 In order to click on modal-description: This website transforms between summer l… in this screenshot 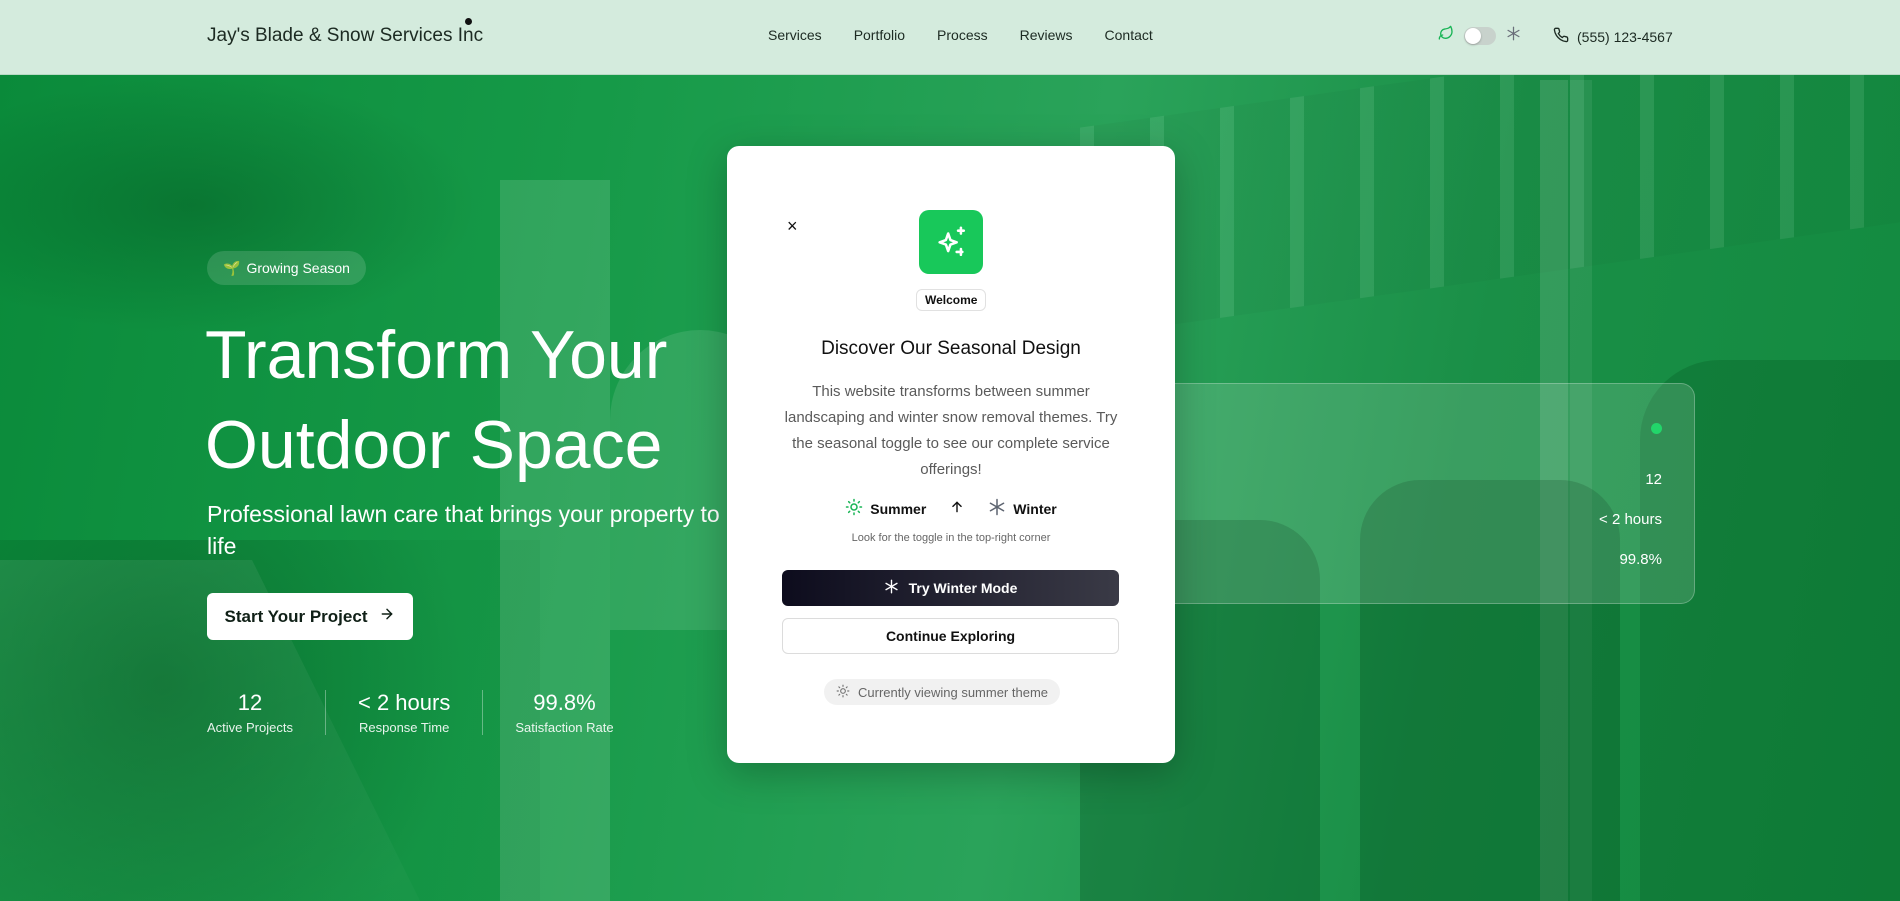, I will do `click(951, 430)`.